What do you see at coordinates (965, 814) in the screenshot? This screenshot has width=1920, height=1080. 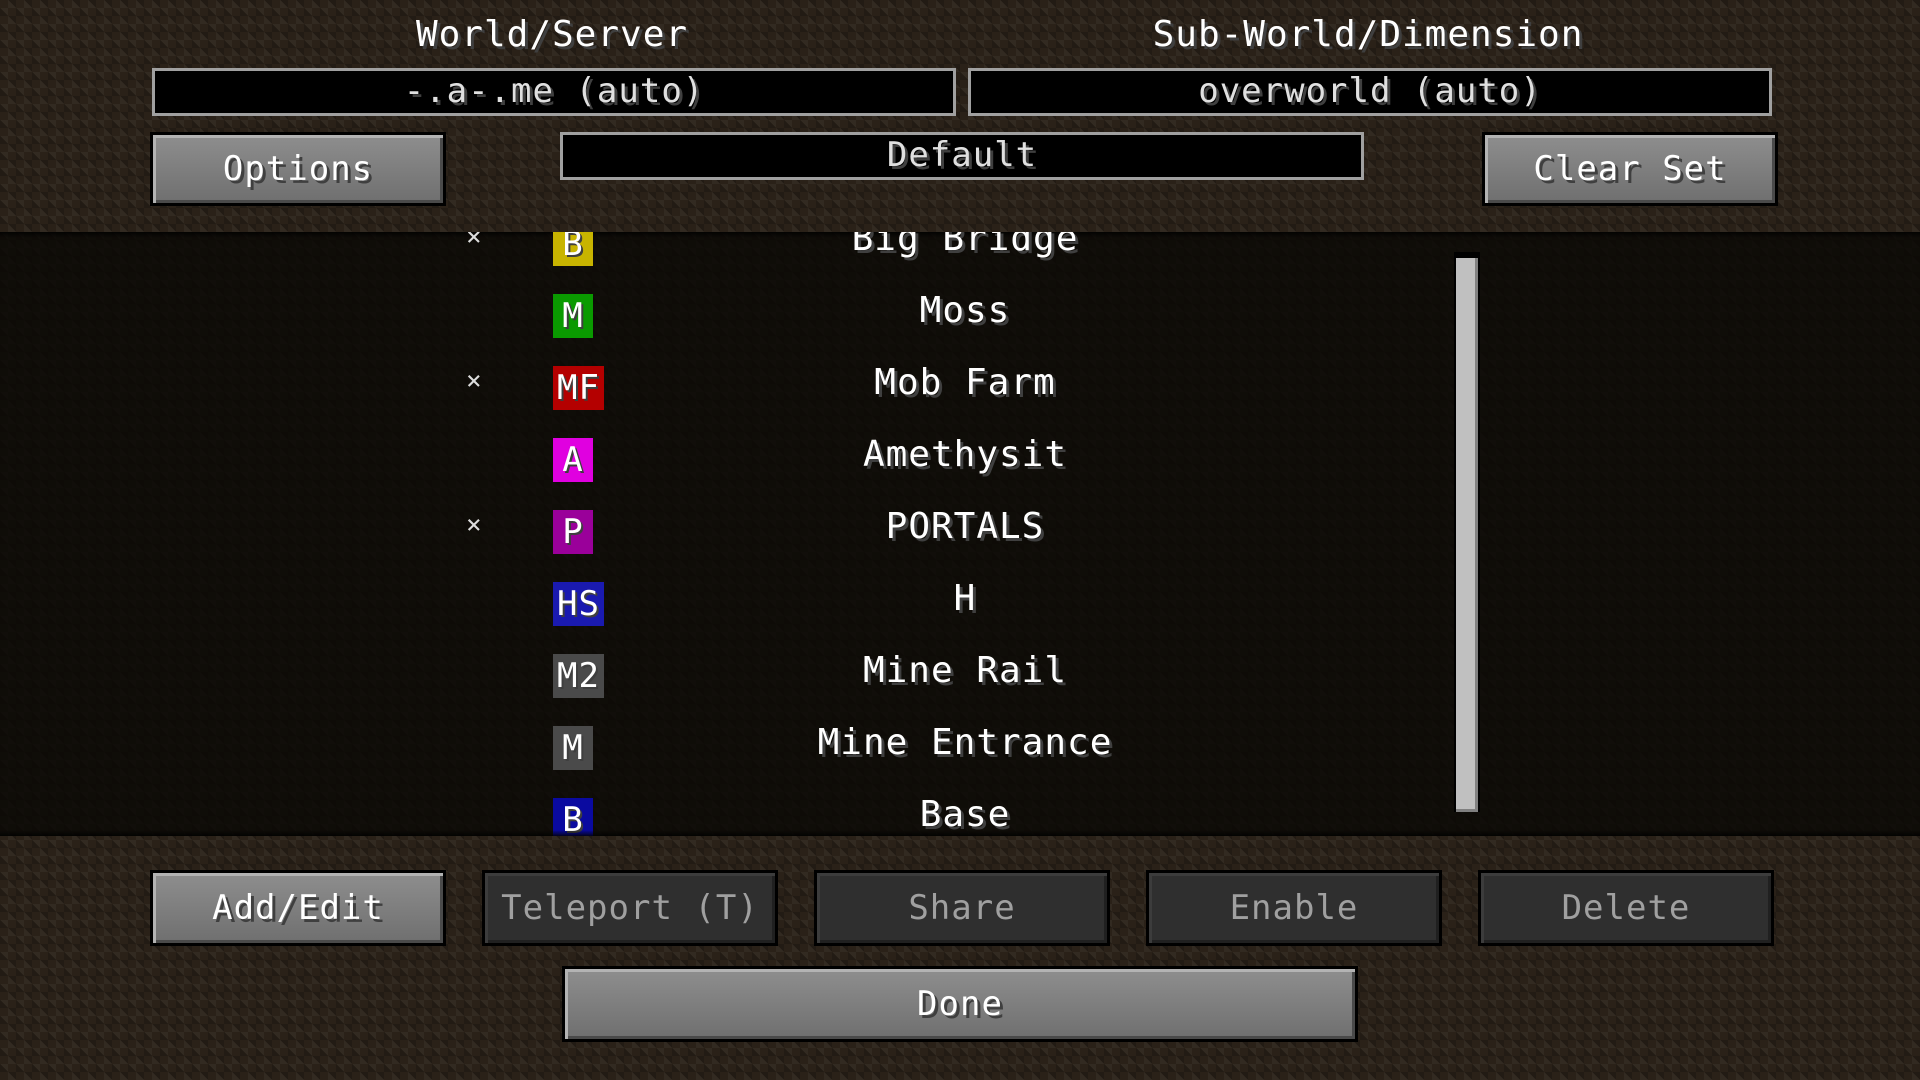 I see `waypoint-name: Base` at bounding box center [965, 814].